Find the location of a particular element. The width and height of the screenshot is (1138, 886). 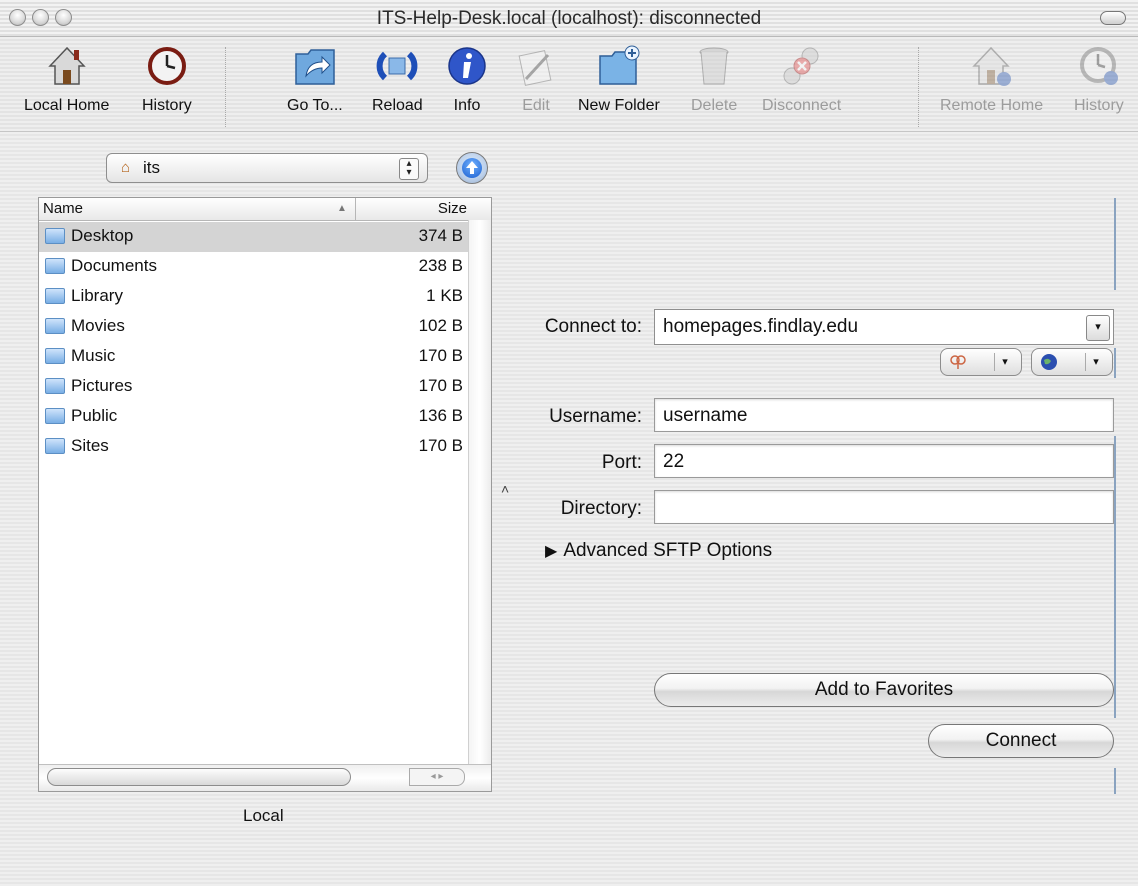

file-name: Desktop is located at coordinates (102, 235).